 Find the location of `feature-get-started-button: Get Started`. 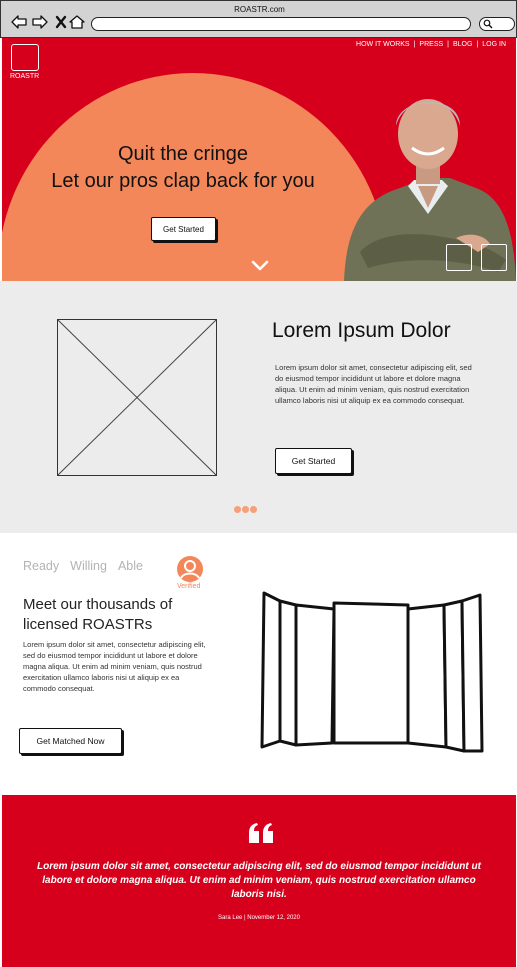

feature-get-started-button: Get Started is located at coordinates (313, 461).